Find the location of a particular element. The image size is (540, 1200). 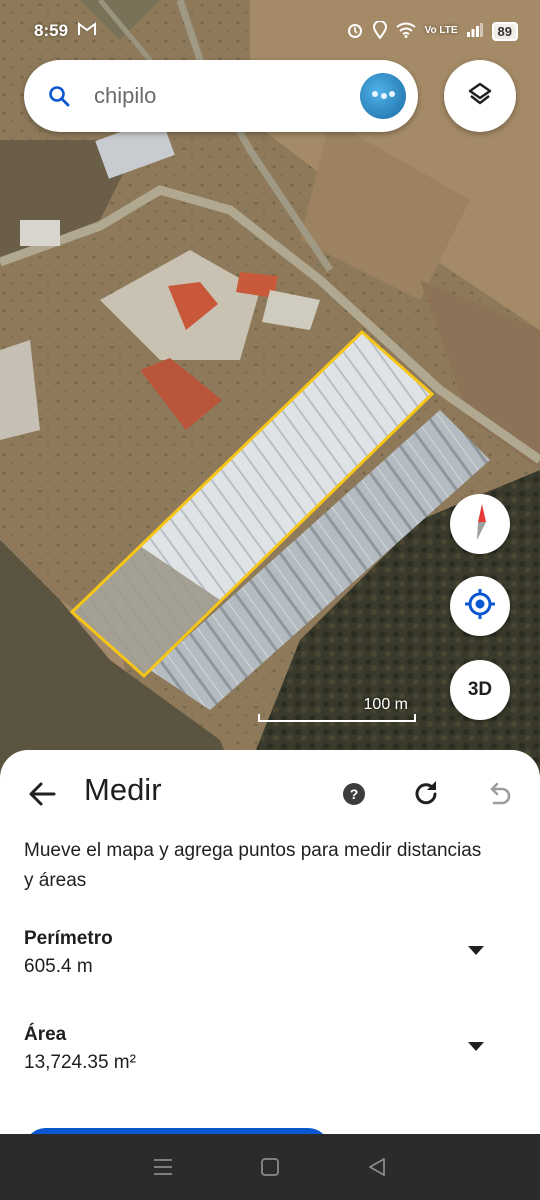

home-icon is located at coordinates (270, 1167).